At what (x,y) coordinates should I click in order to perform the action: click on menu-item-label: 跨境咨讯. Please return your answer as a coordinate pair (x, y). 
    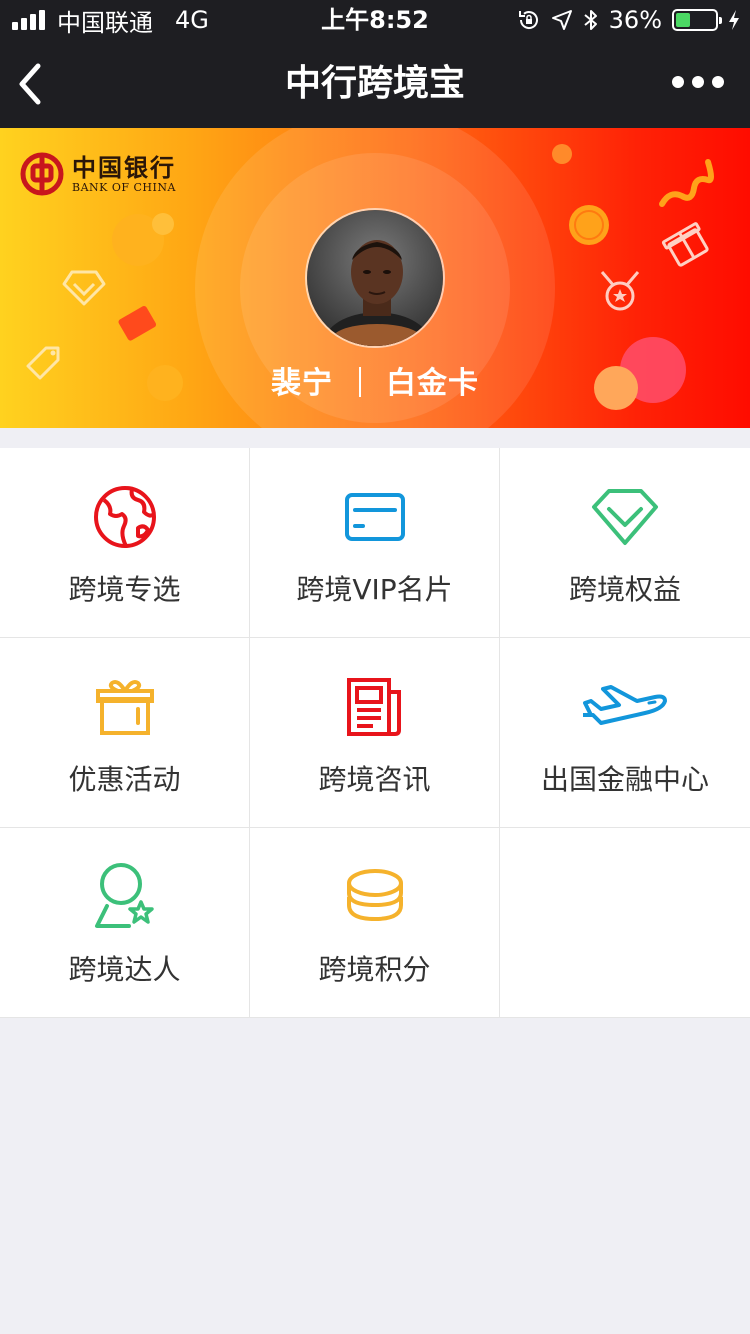
    Looking at the image, I should click on (374, 779).